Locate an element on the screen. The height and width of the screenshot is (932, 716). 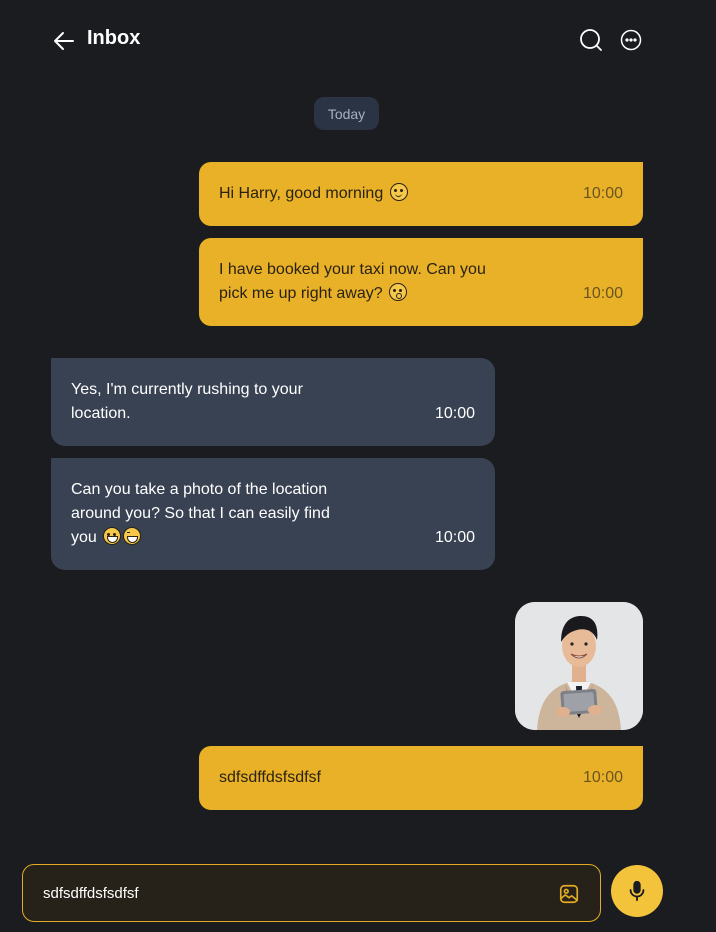
search-icon is located at coordinates (591, 40).